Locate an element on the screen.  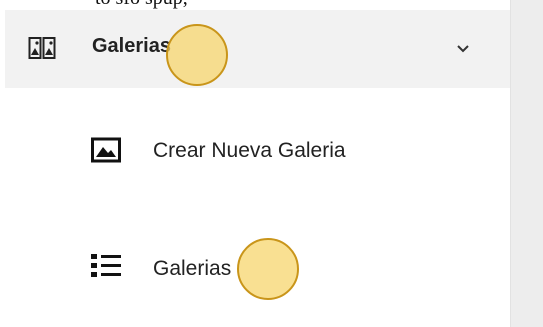
gallery-compare-icon is located at coordinates (42, 48).